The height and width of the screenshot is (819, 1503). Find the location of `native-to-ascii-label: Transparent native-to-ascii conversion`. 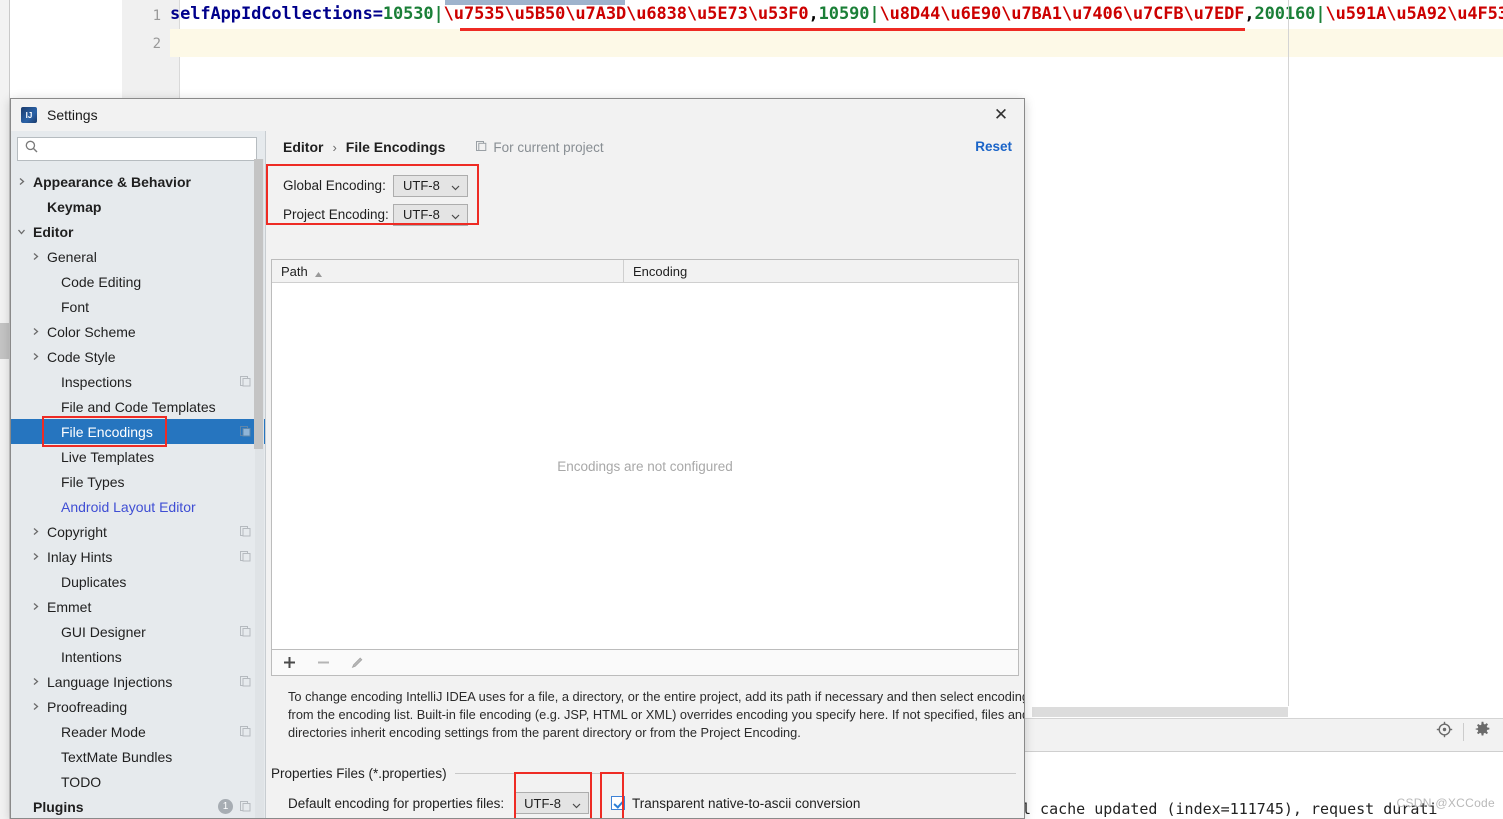

native-to-ascii-label: Transparent native-to-ascii conversion is located at coordinates (746, 803).